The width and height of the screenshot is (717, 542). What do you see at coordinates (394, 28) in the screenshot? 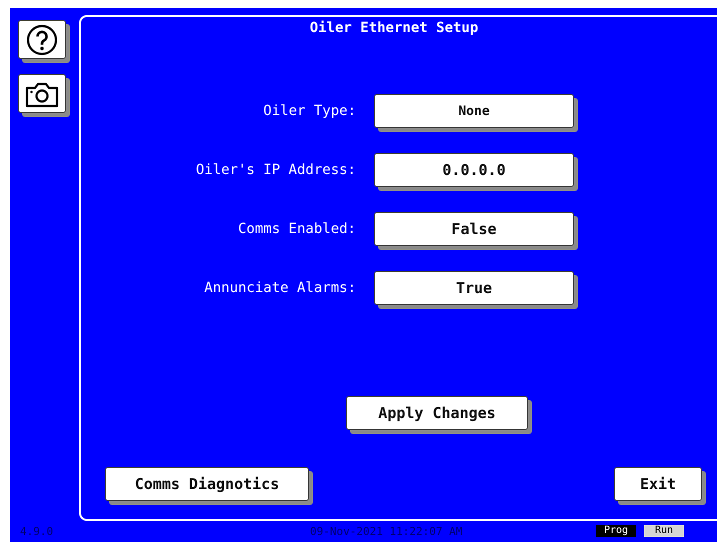
I see `screen-title: Oiler Ethernet Setup` at bounding box center [394, 28].